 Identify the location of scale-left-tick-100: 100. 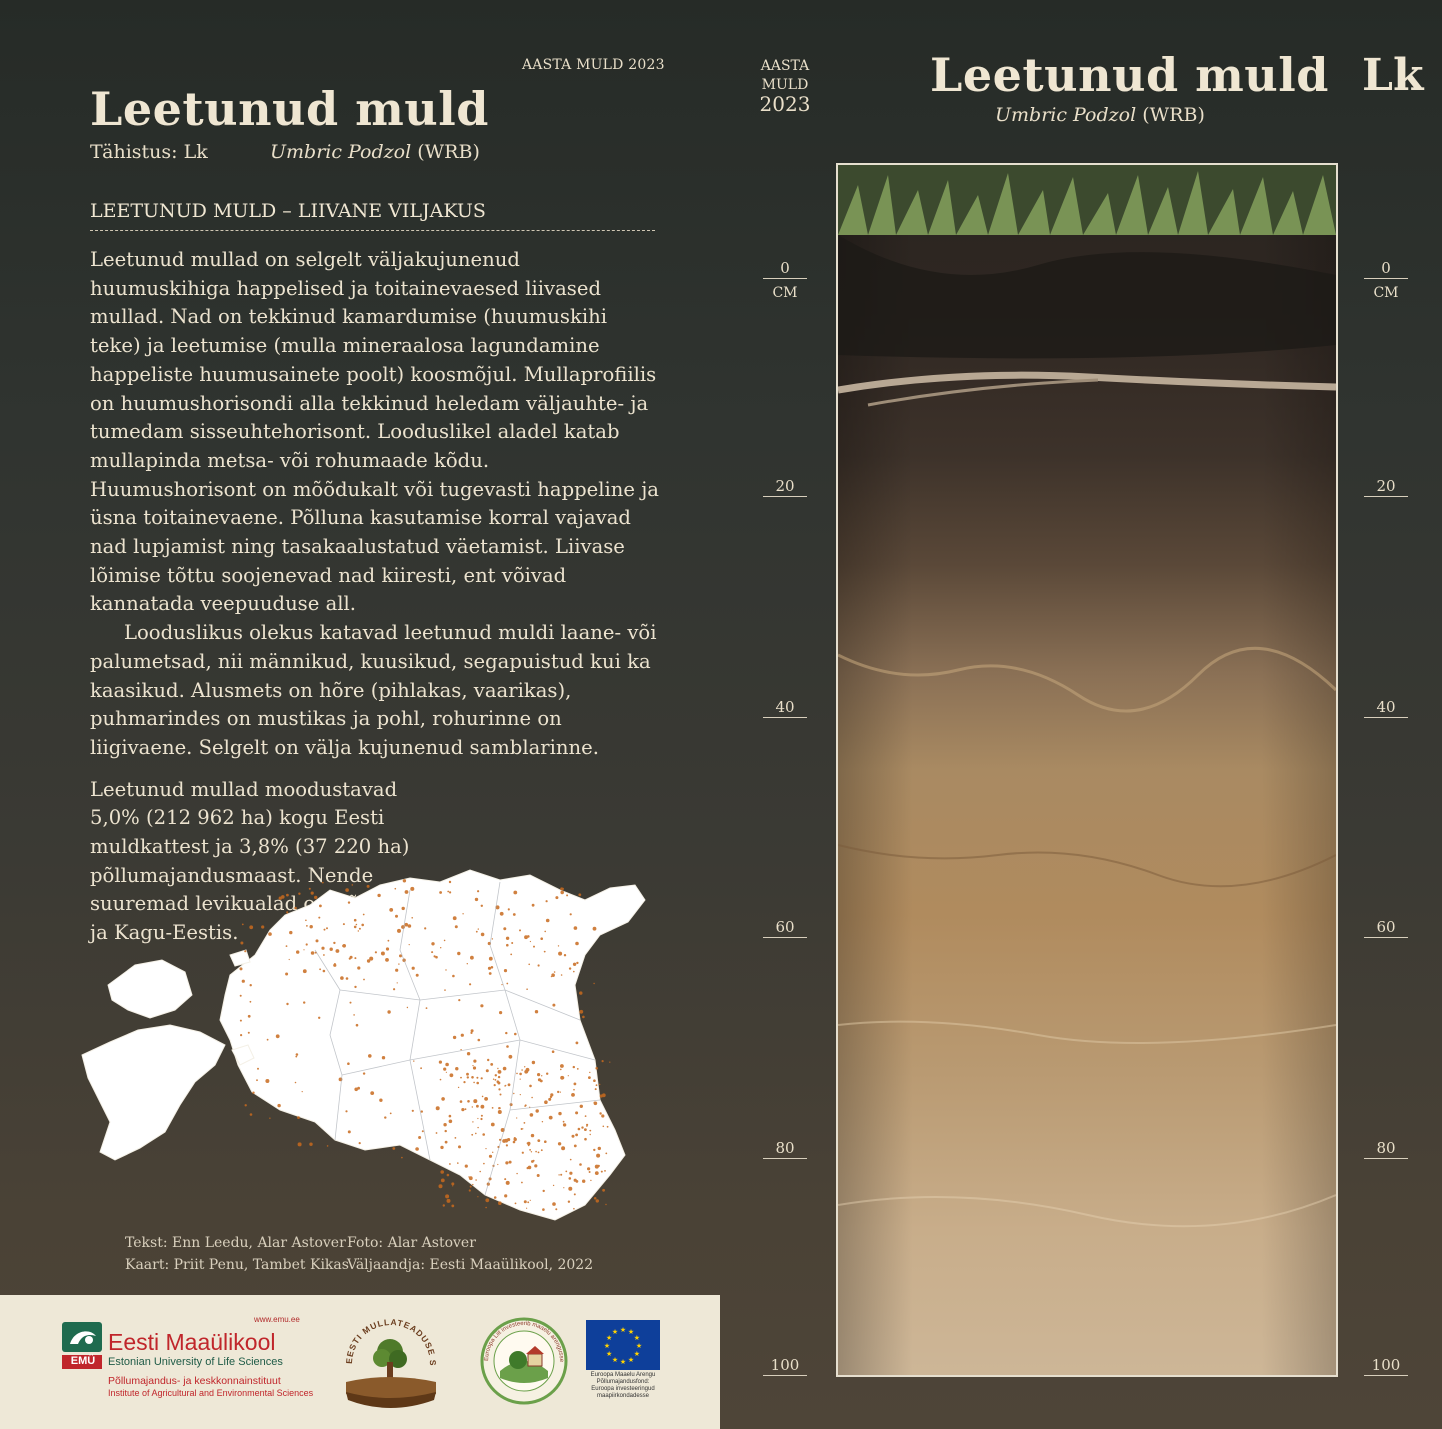
(785, 1366).